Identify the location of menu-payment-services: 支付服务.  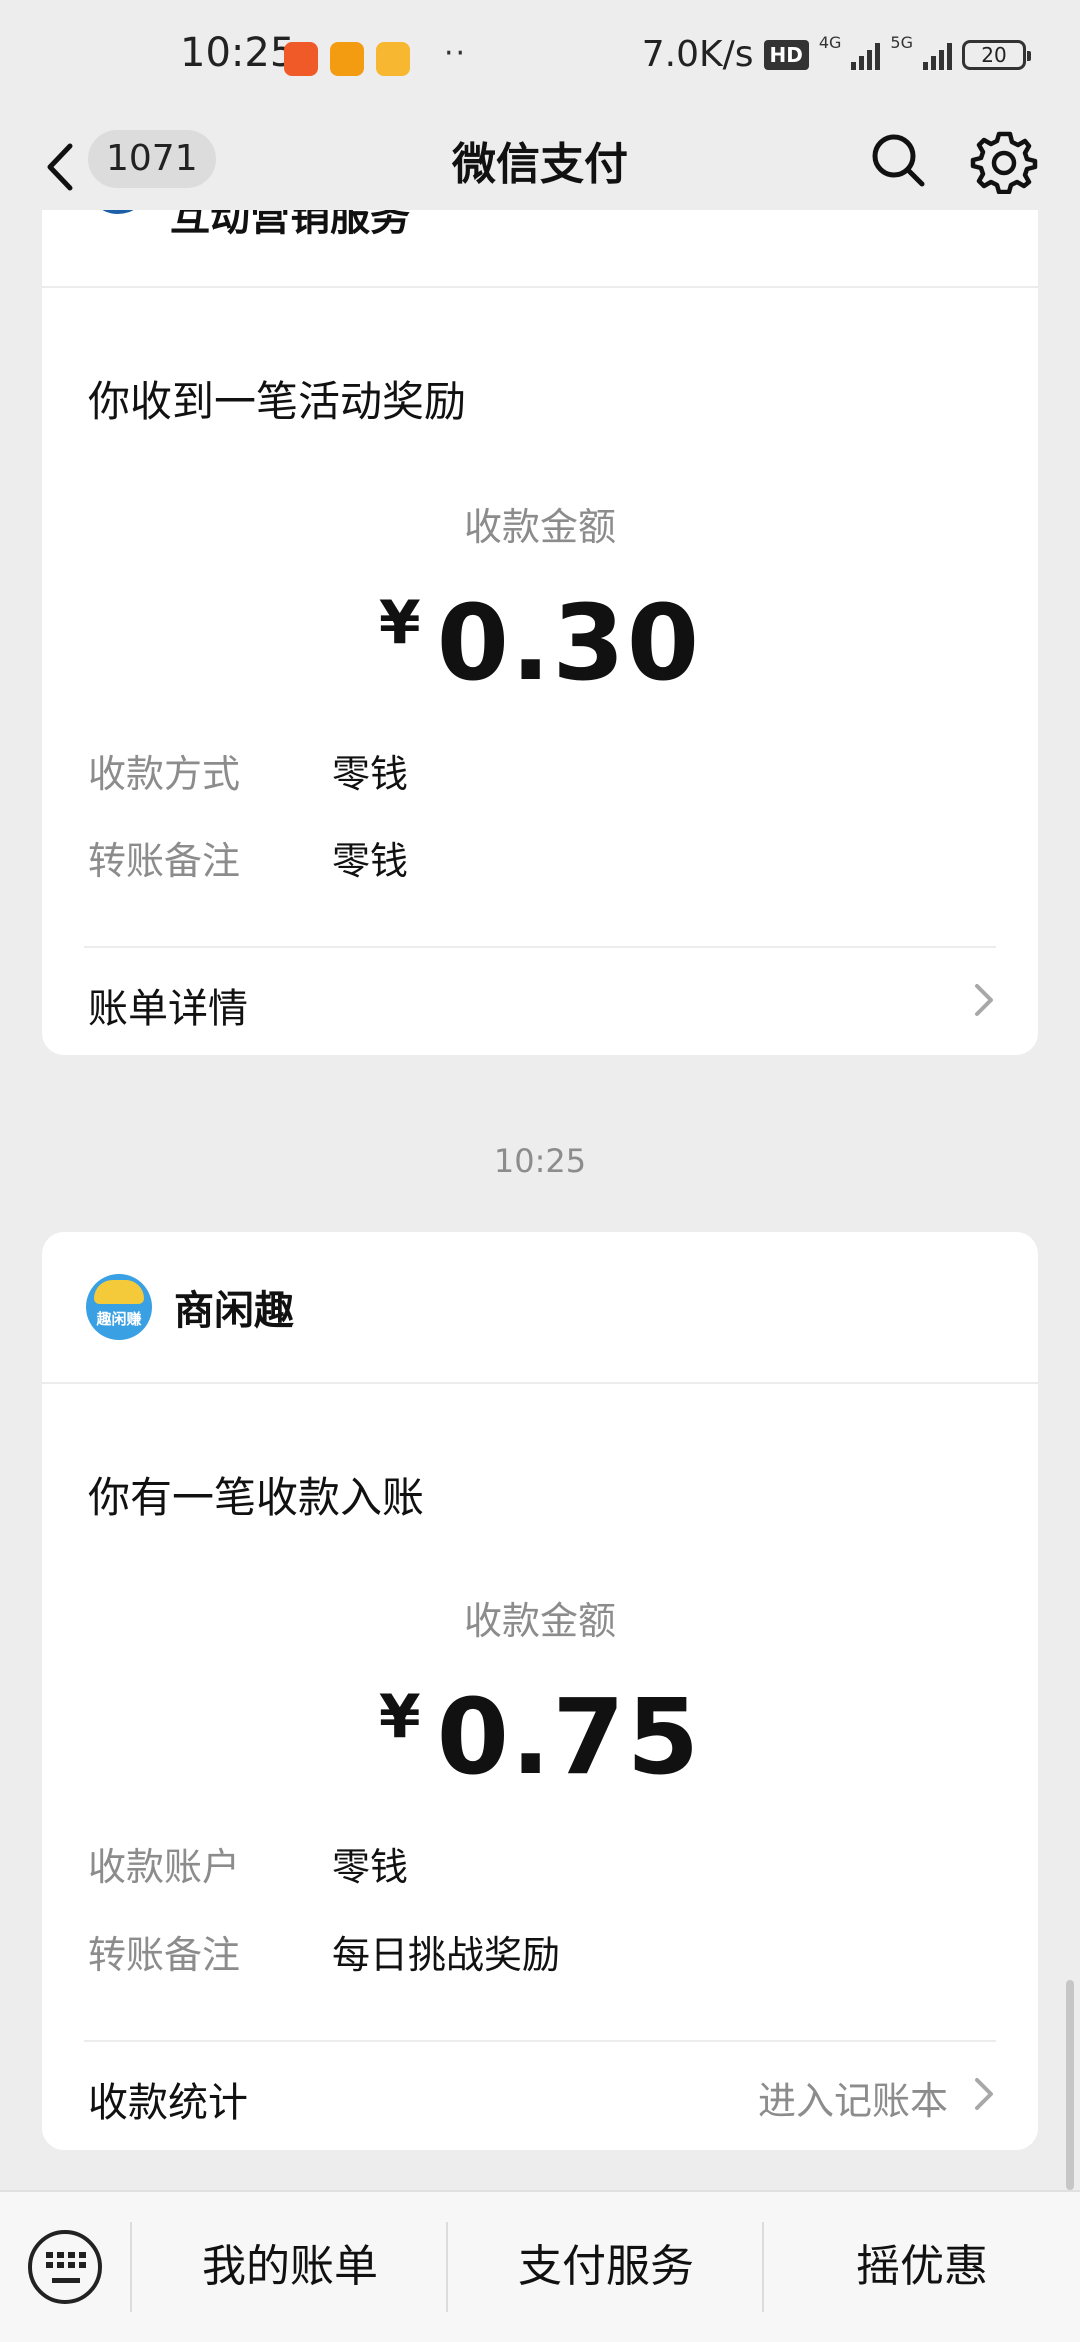
(606, 2267).